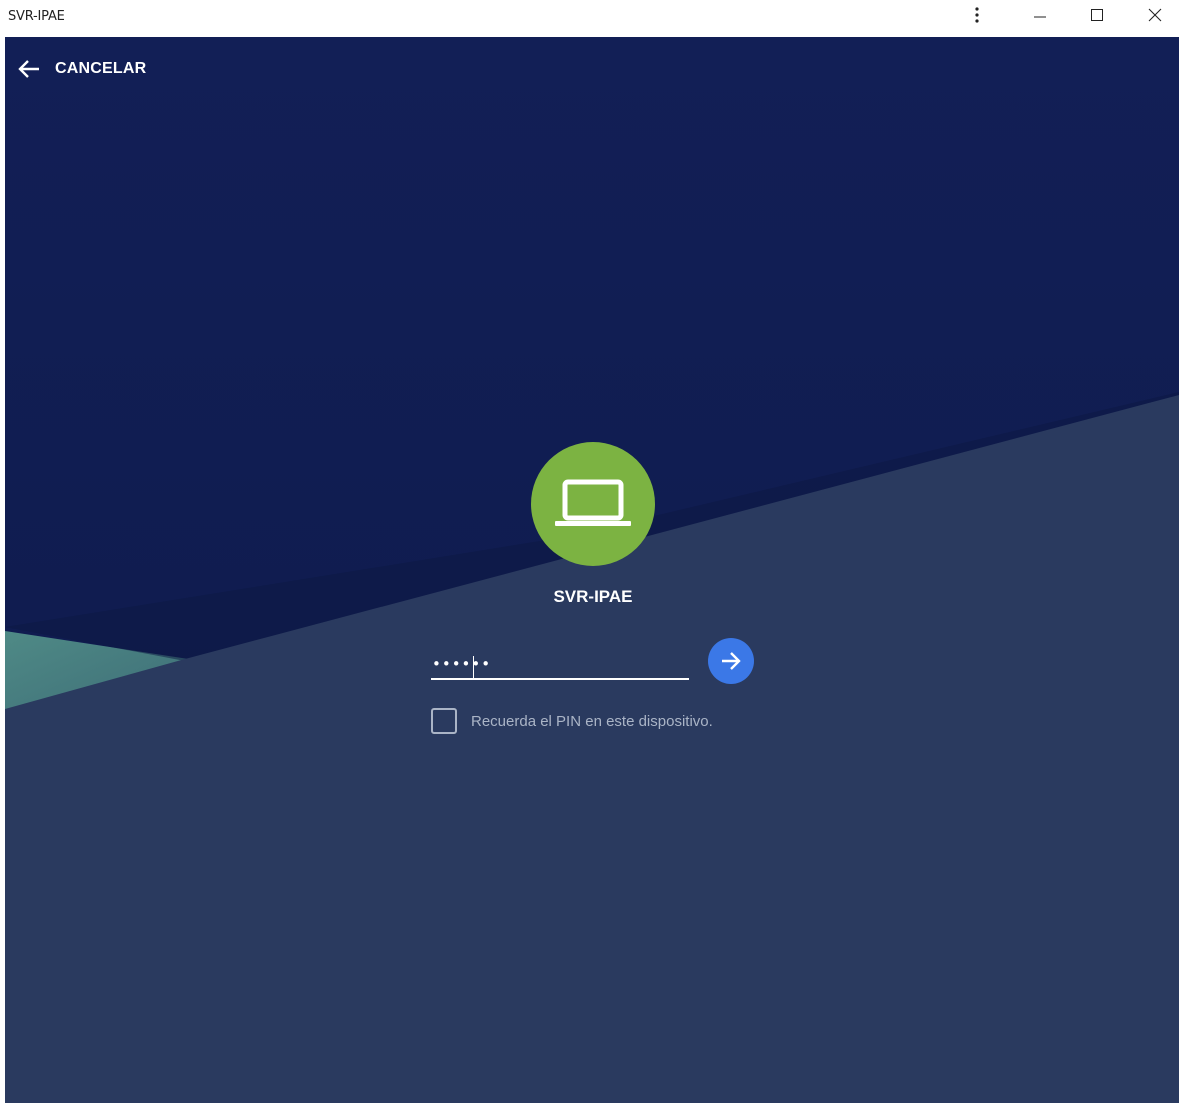 The image size is (1179, 1103). I want to click on arrow-right-icon, so click(731, 661).